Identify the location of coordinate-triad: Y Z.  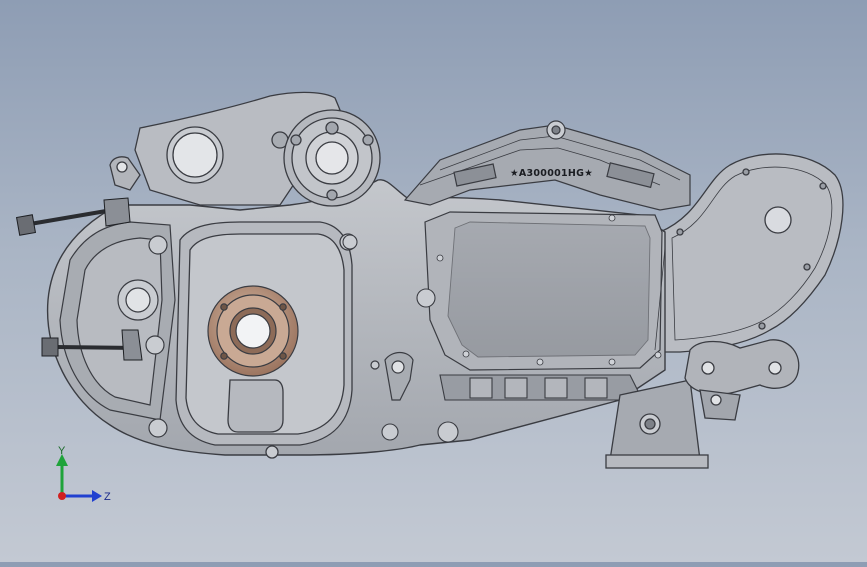
(80, 478).